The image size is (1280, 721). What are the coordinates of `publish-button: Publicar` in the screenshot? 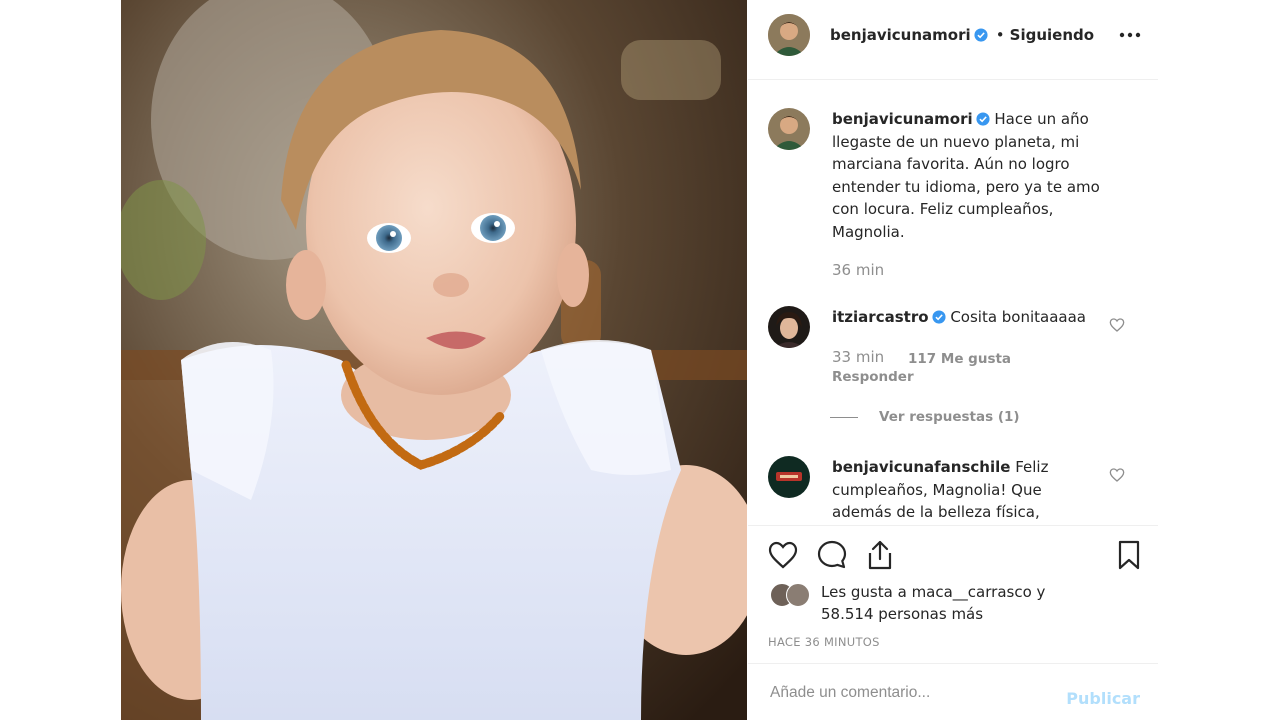 It's located at (1103, 698).